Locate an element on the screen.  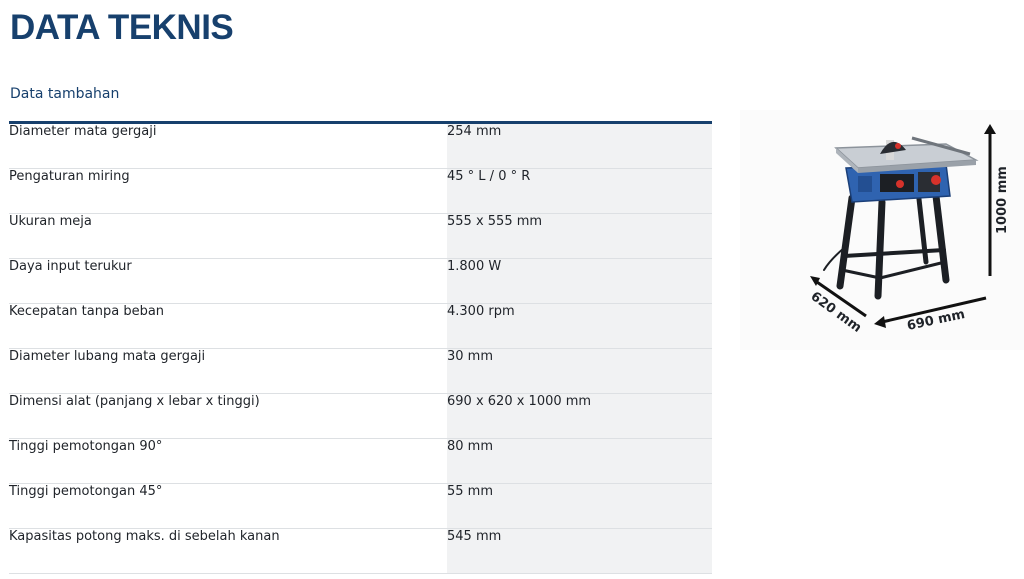
page-title: DATA TEKNIS is located at coordinates (122, 27).